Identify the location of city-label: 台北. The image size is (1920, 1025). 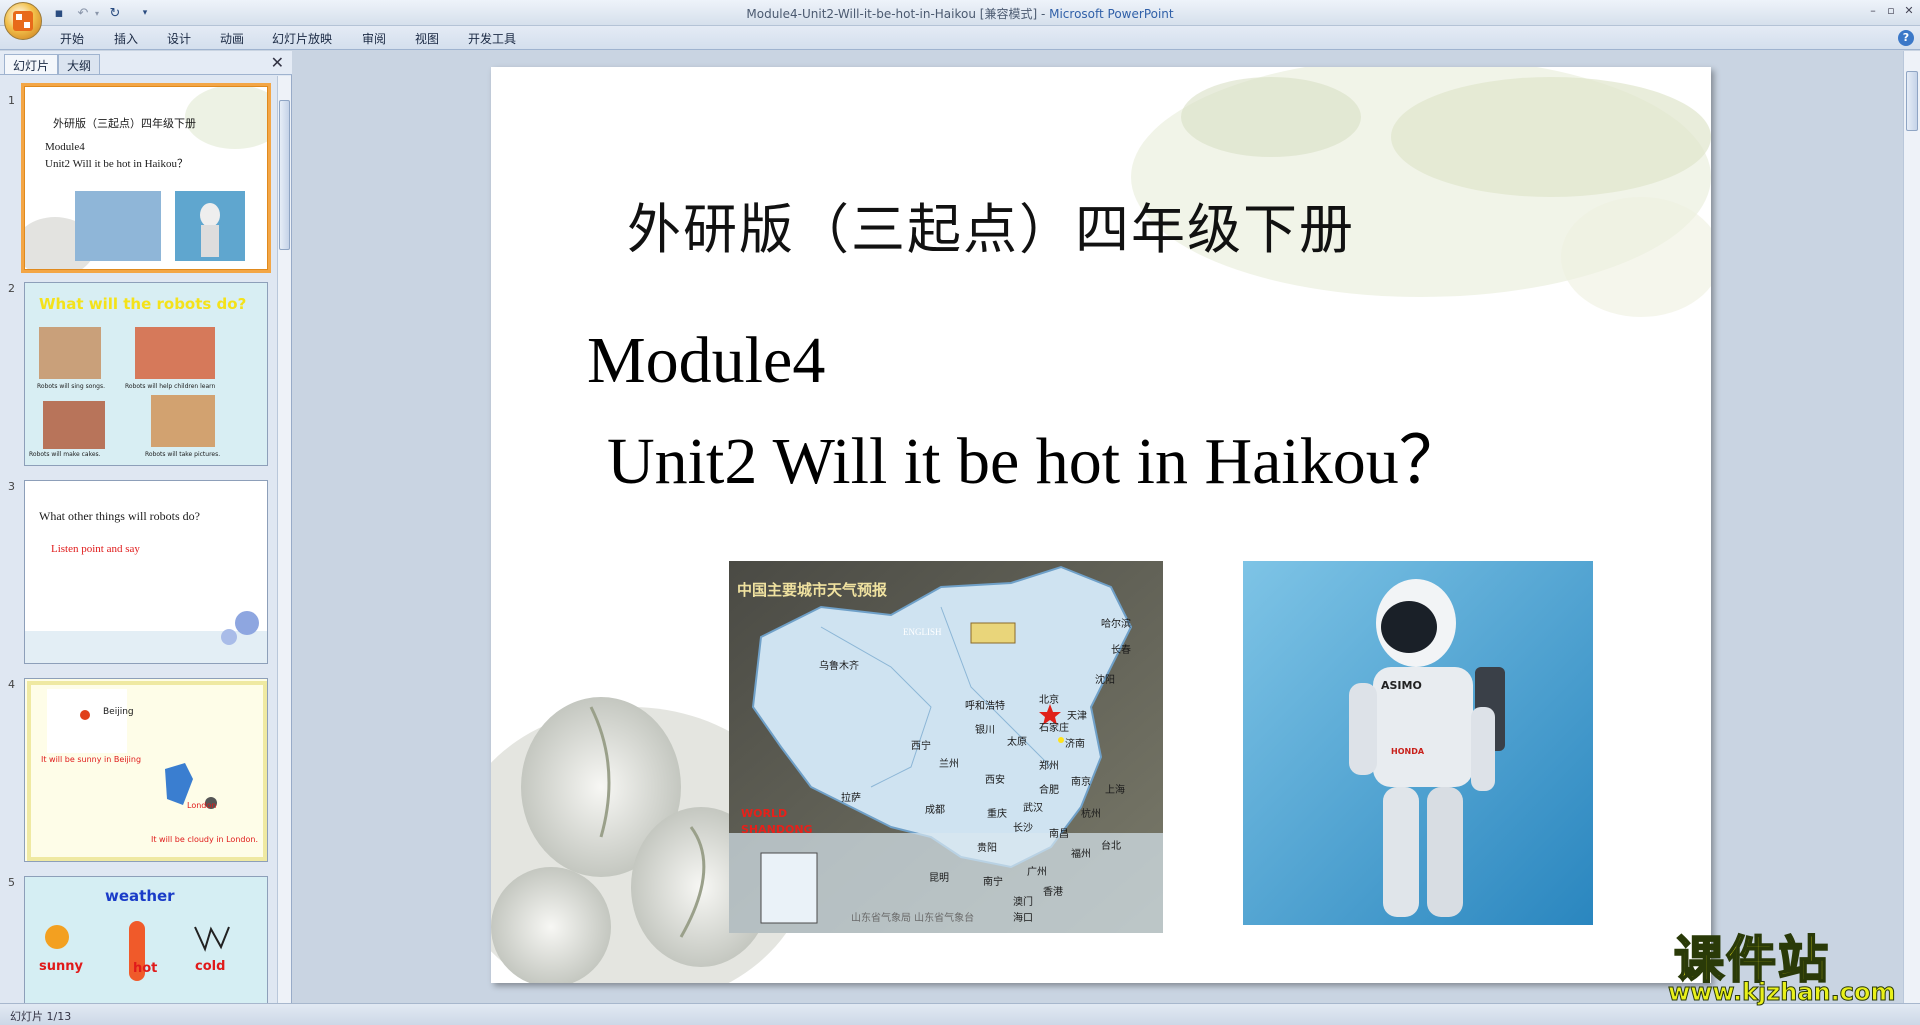
(1111, 846).